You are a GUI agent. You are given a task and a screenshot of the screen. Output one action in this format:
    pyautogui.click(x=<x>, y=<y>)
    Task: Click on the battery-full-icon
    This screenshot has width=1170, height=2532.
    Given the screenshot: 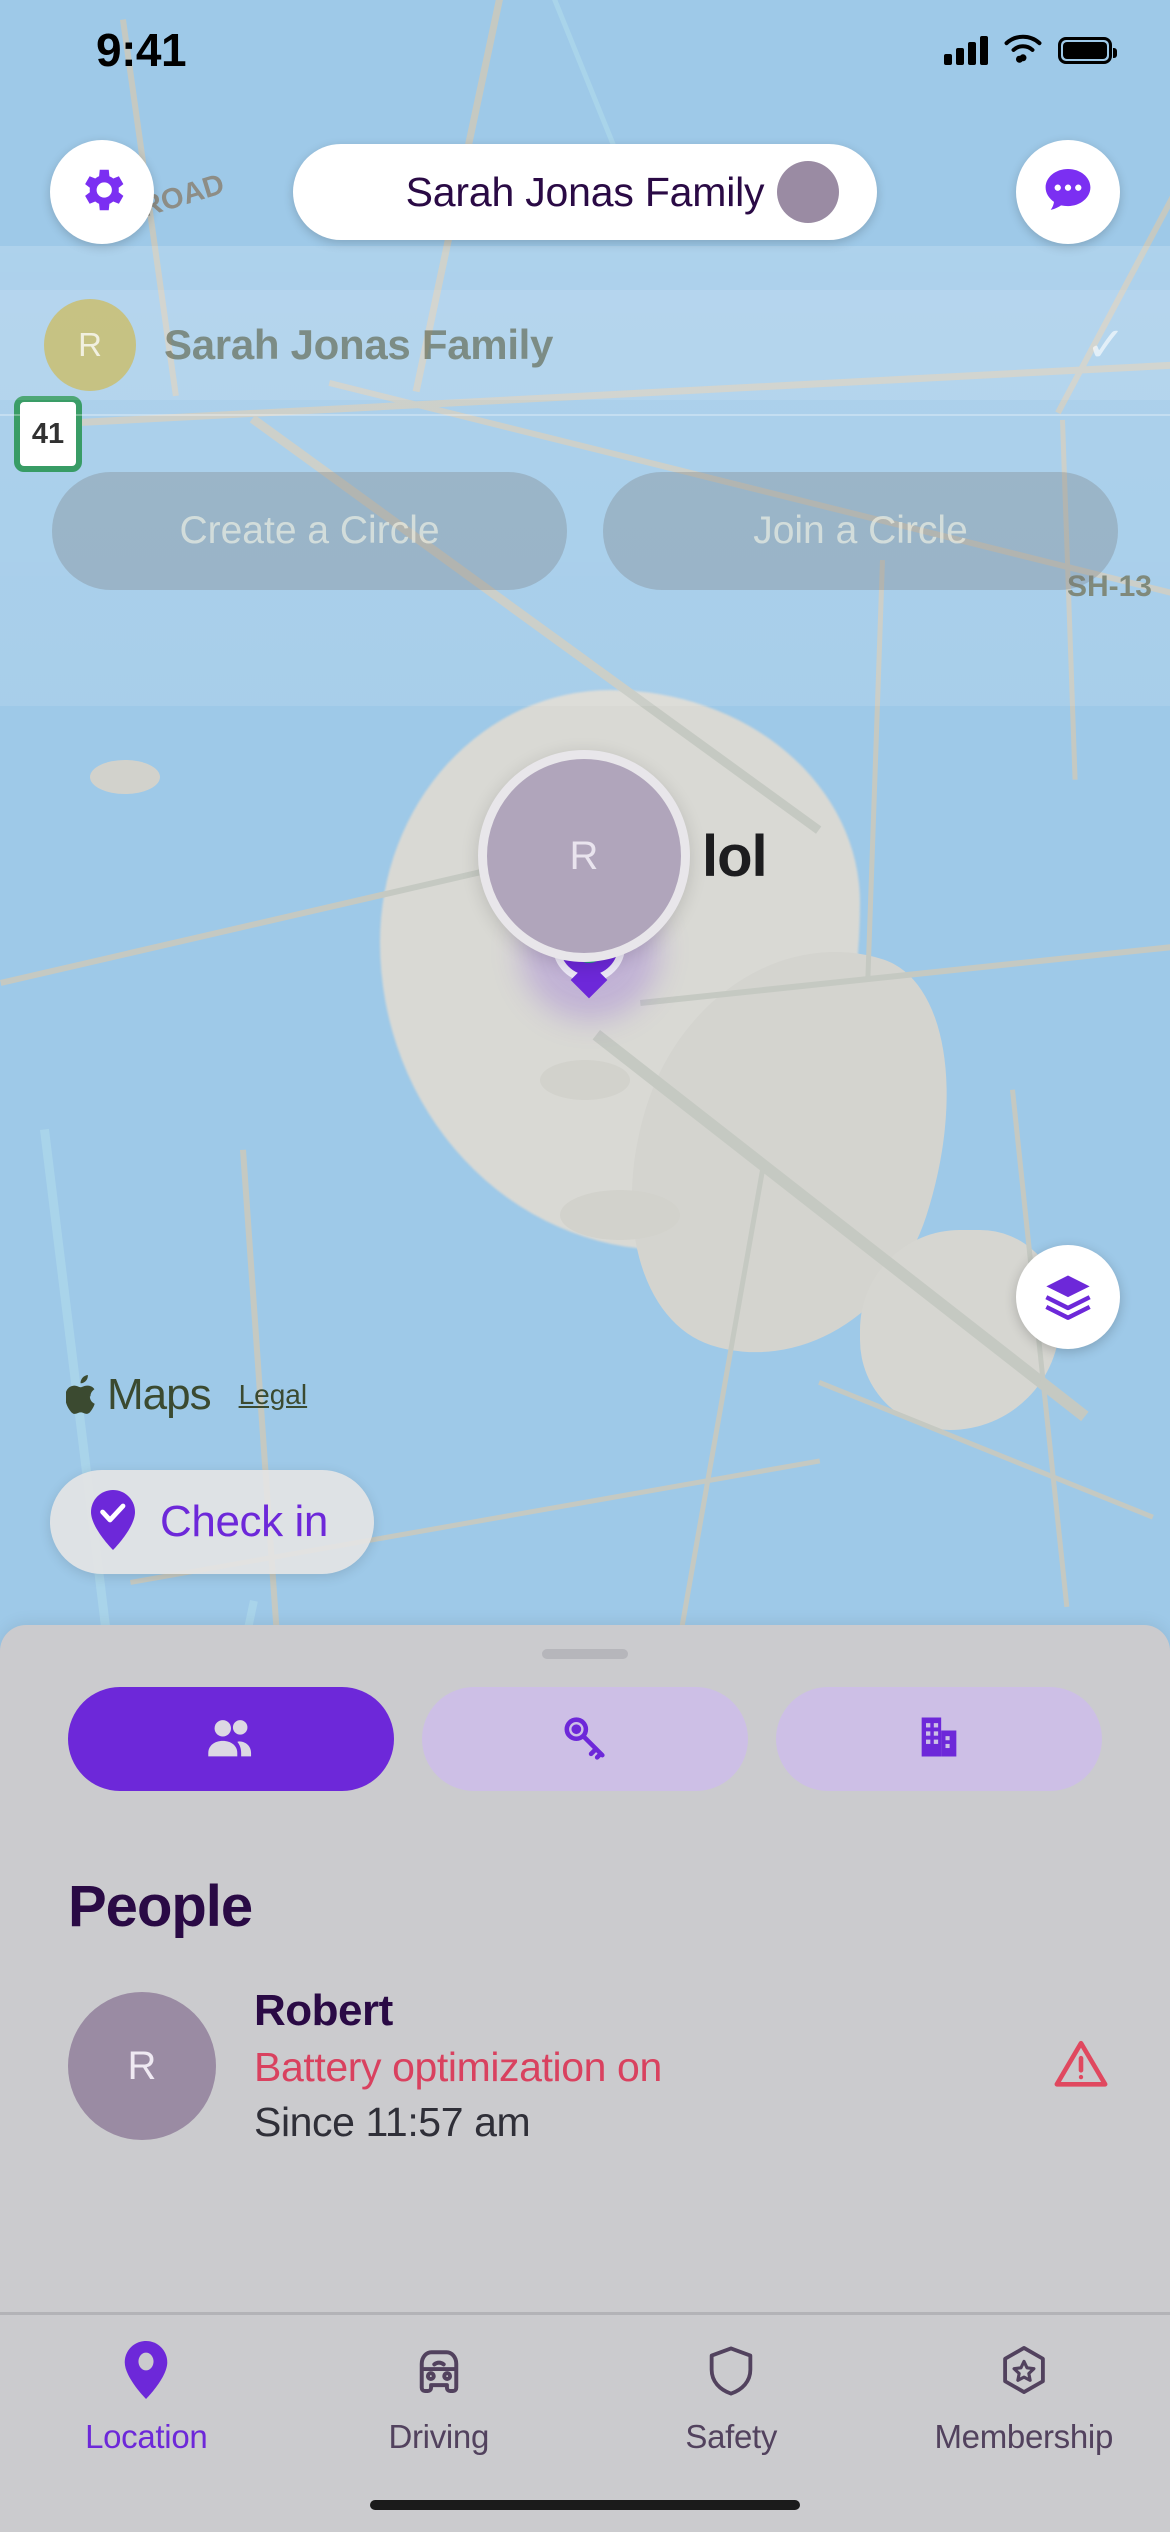 What is the action you would take?
    pyautogui.click(x=1087, y=50)
    